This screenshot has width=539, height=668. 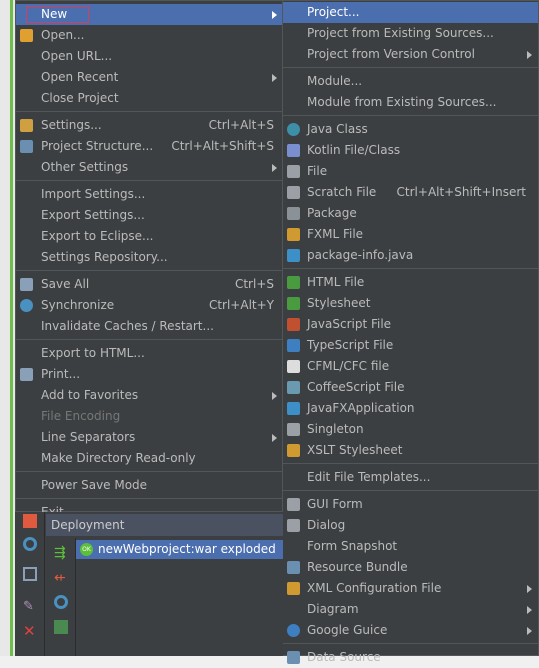 I want to click on menu-item-label: Add to Favorites, so click(x=90, y=395).